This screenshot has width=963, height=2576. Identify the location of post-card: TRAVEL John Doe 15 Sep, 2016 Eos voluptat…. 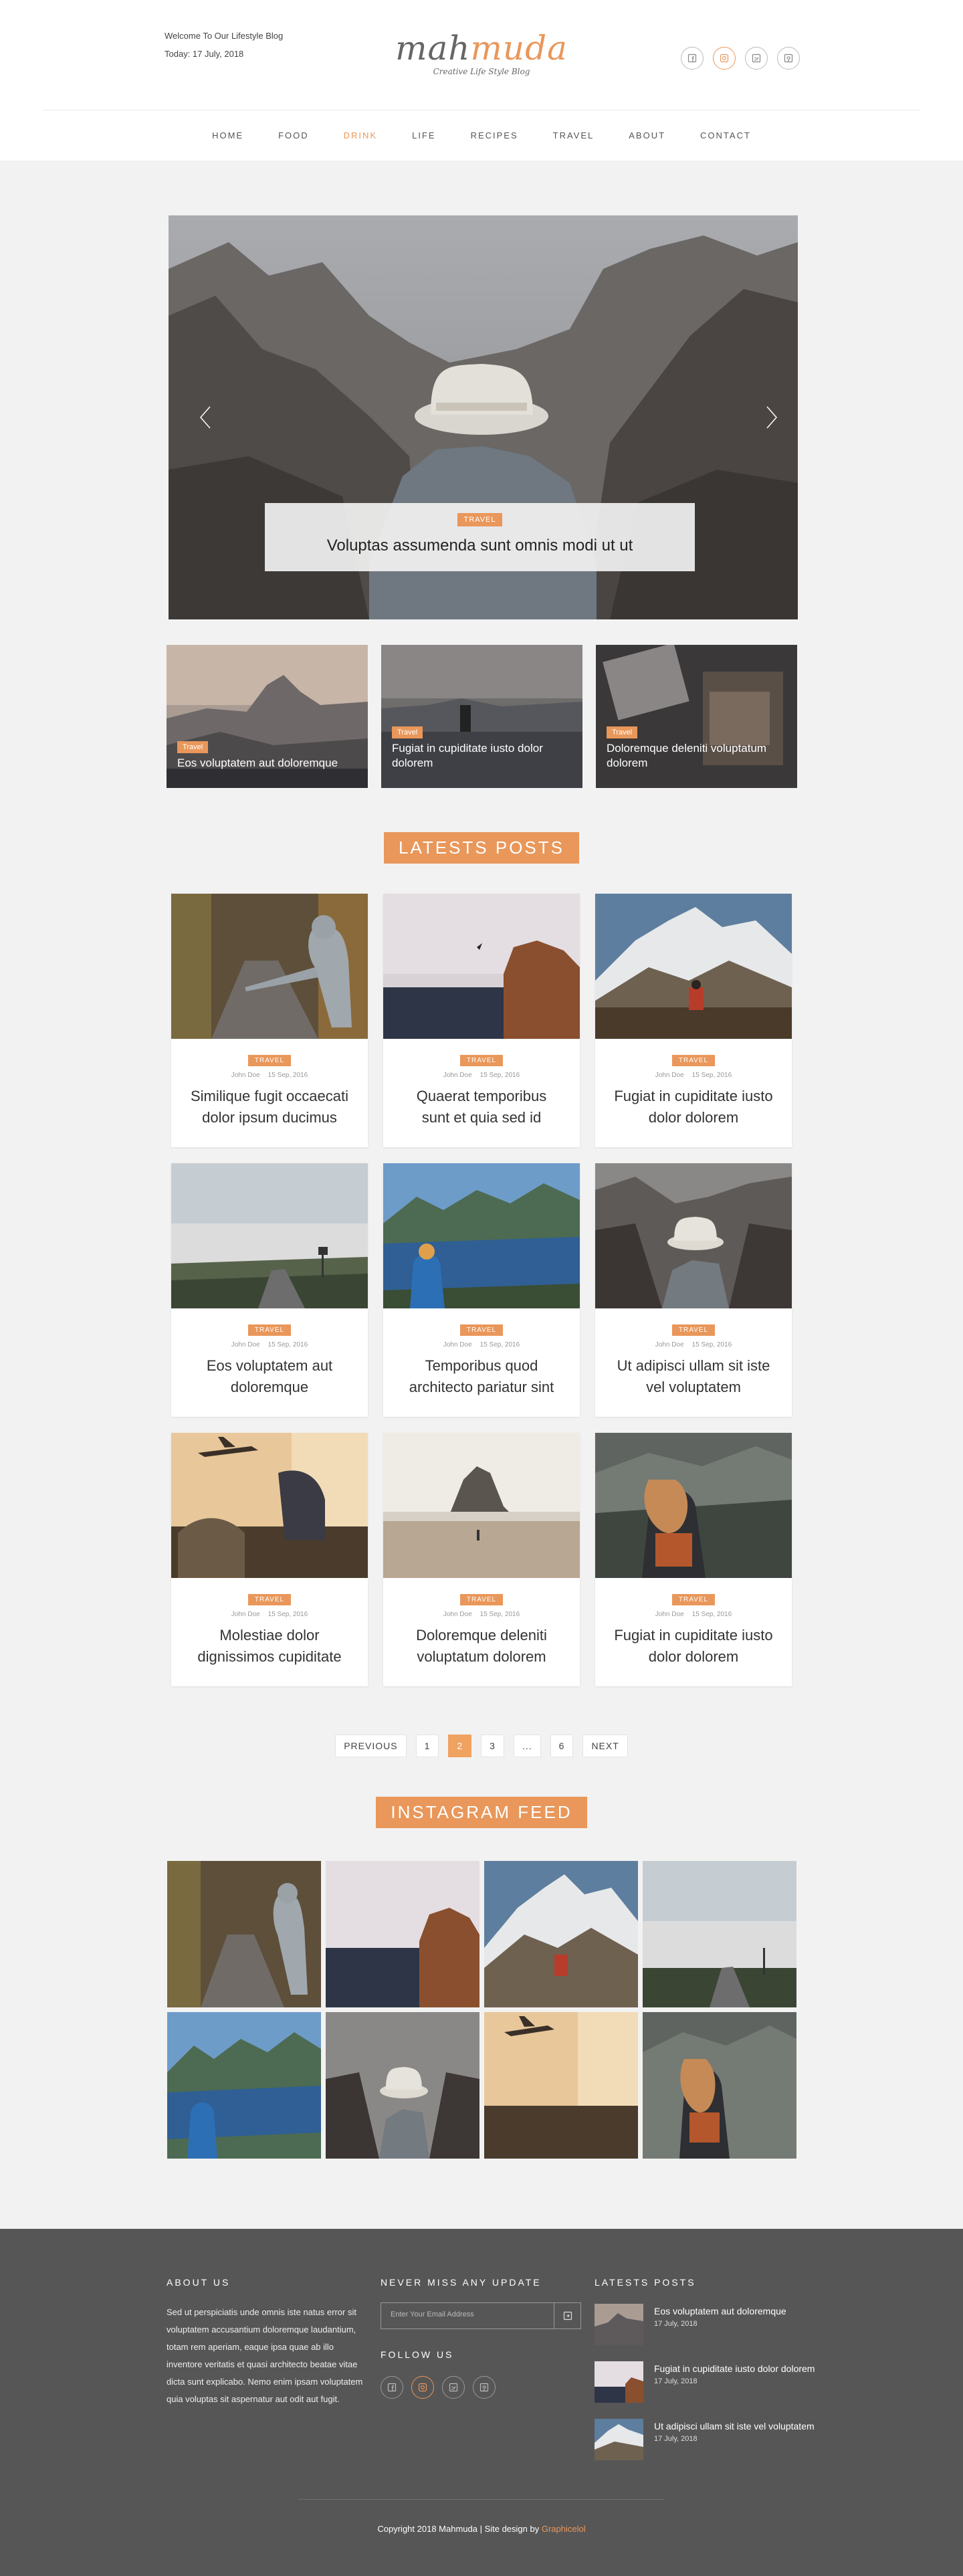
(269, 1290).